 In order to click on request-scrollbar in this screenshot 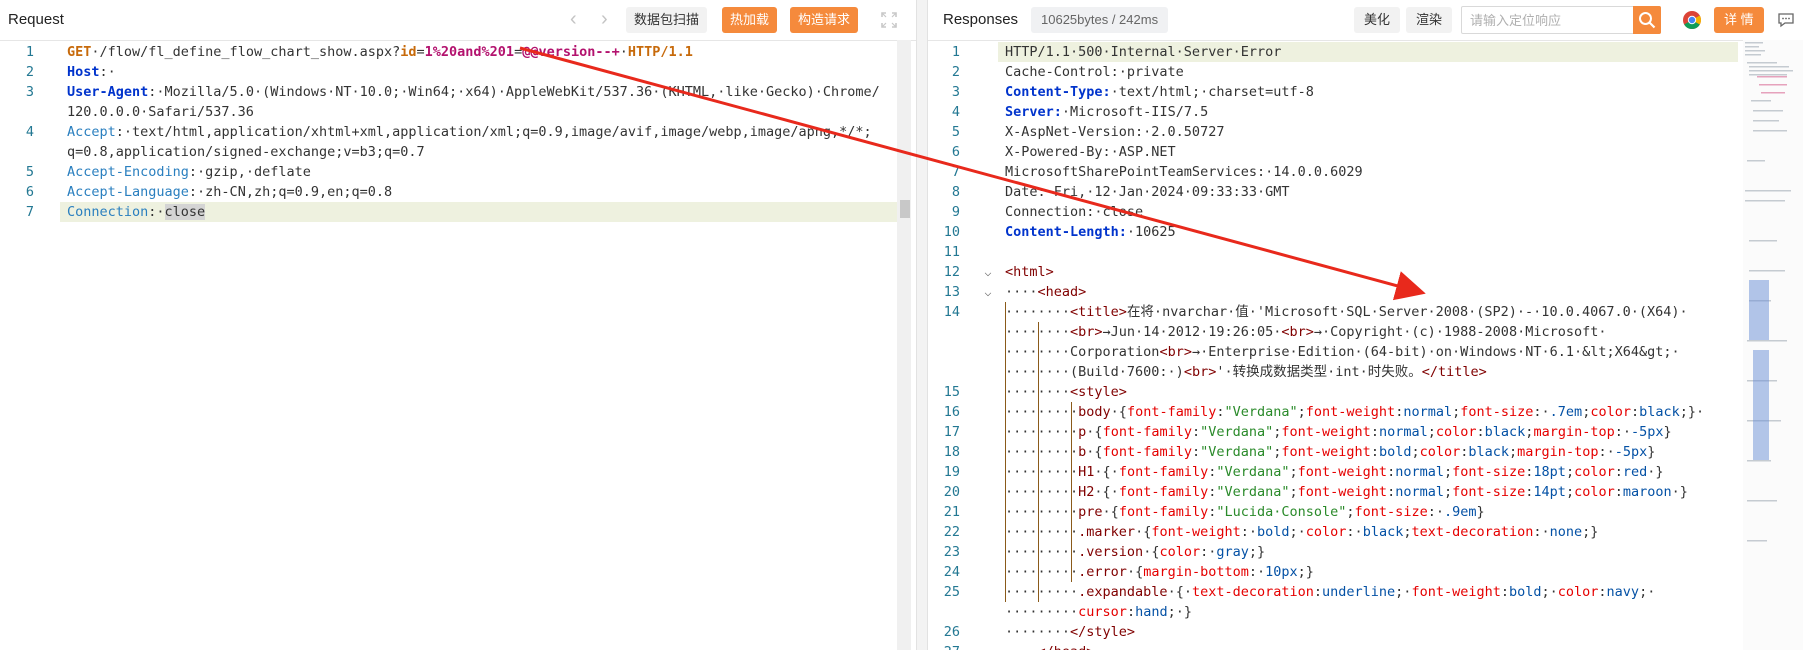, I will do `click(904, 345)`.